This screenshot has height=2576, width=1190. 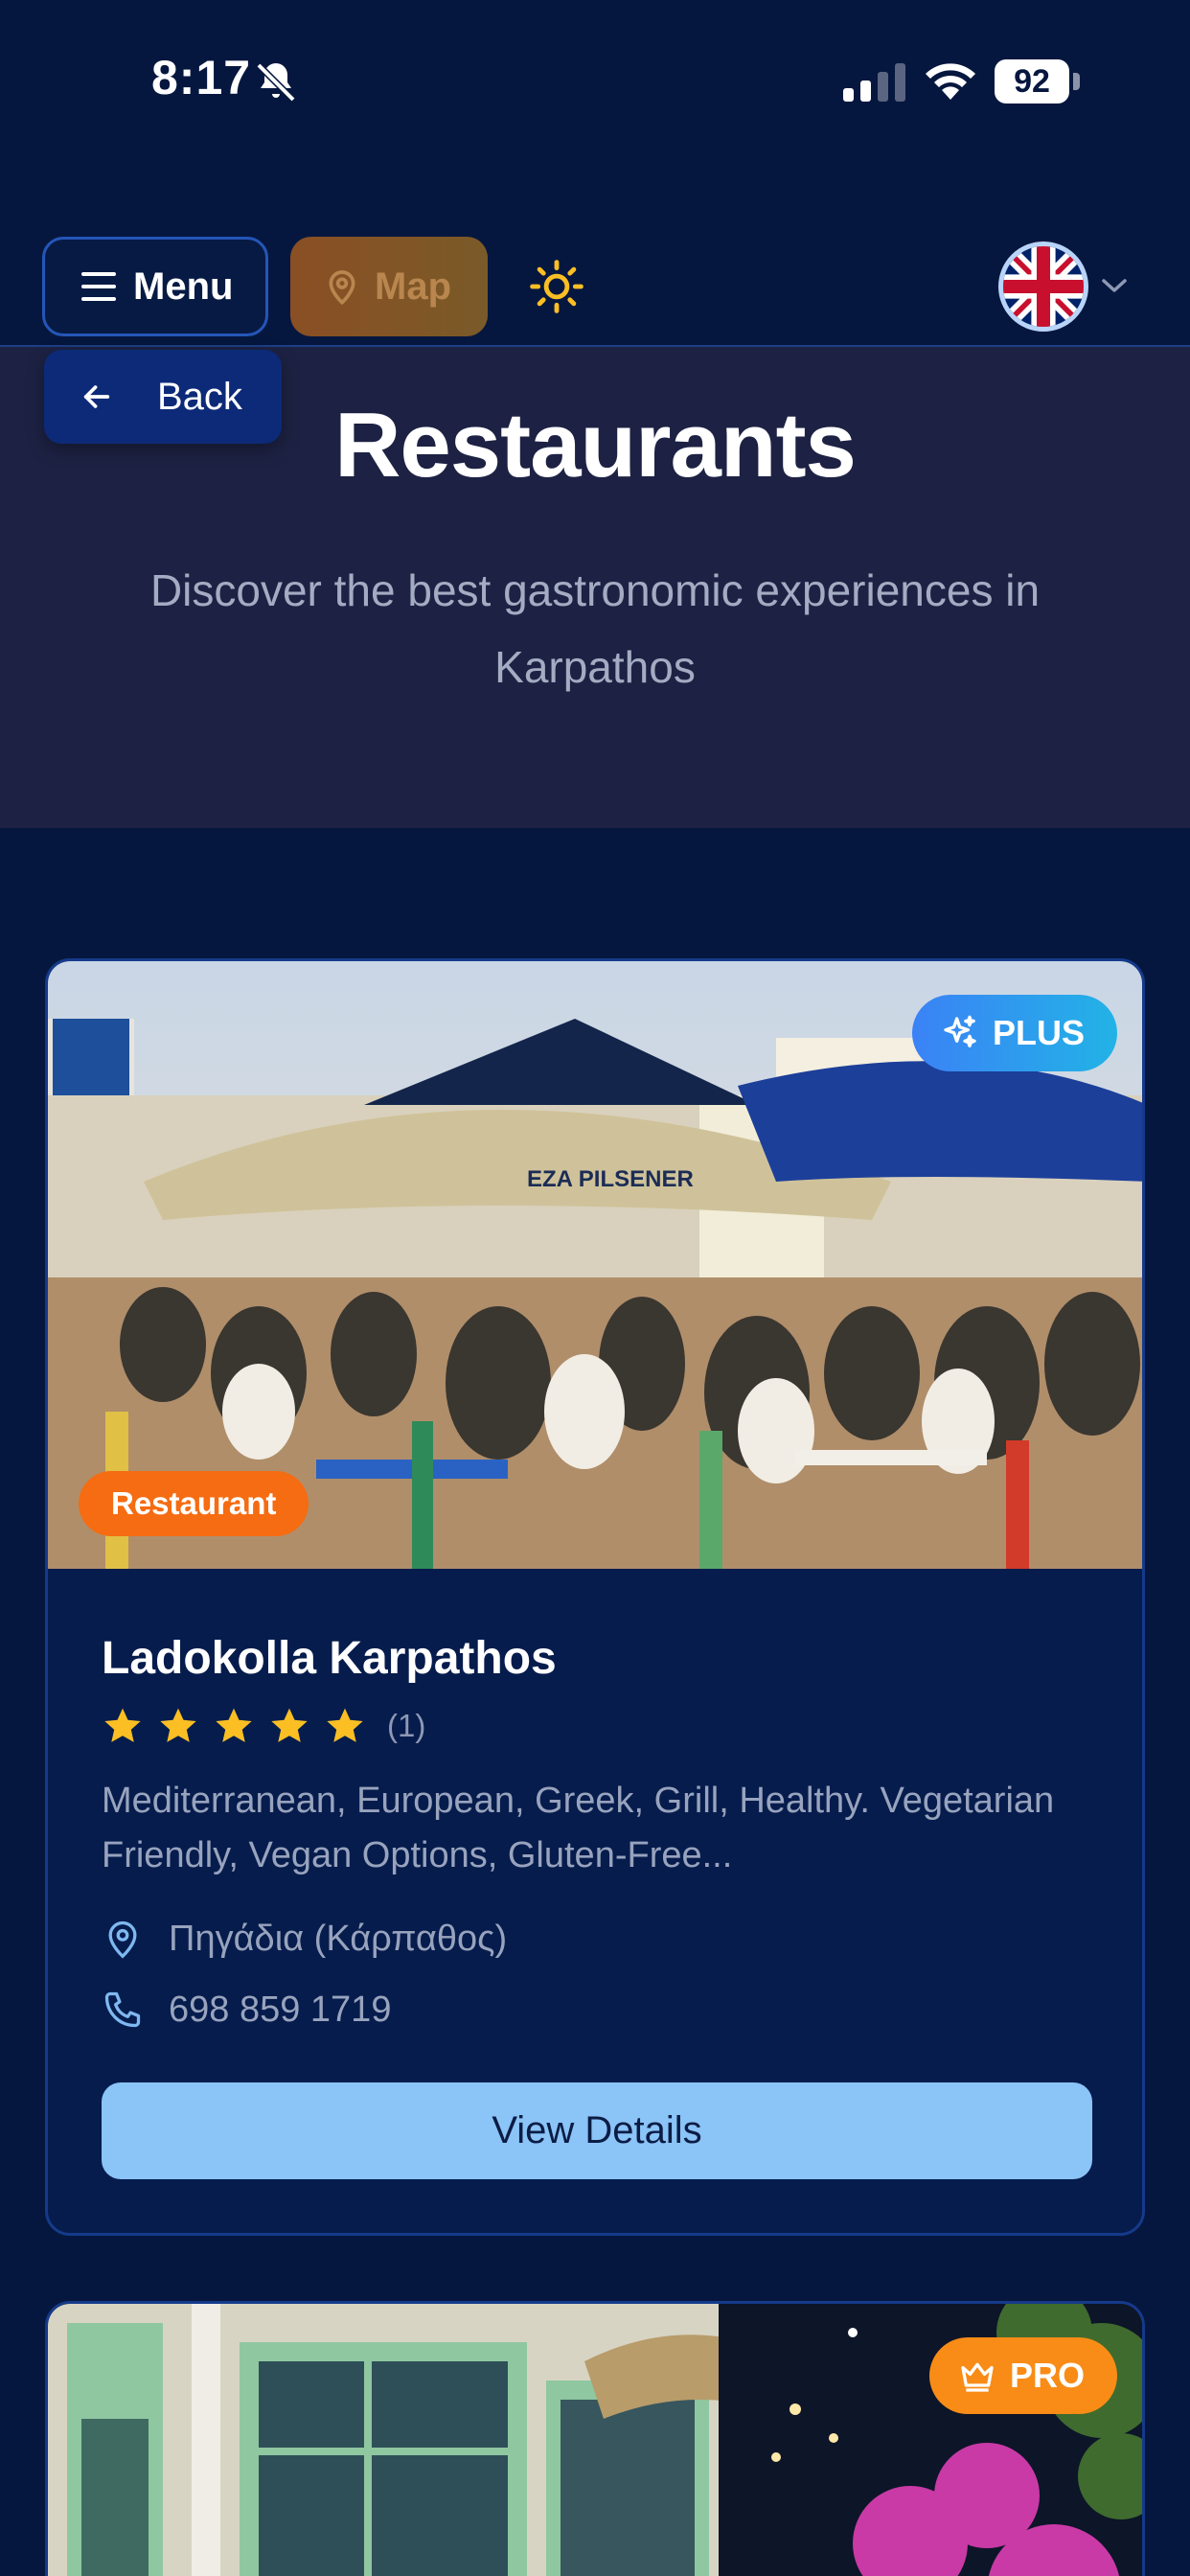 I want to click on plus-badge: PLUS, so click(x=1014, y=1033).